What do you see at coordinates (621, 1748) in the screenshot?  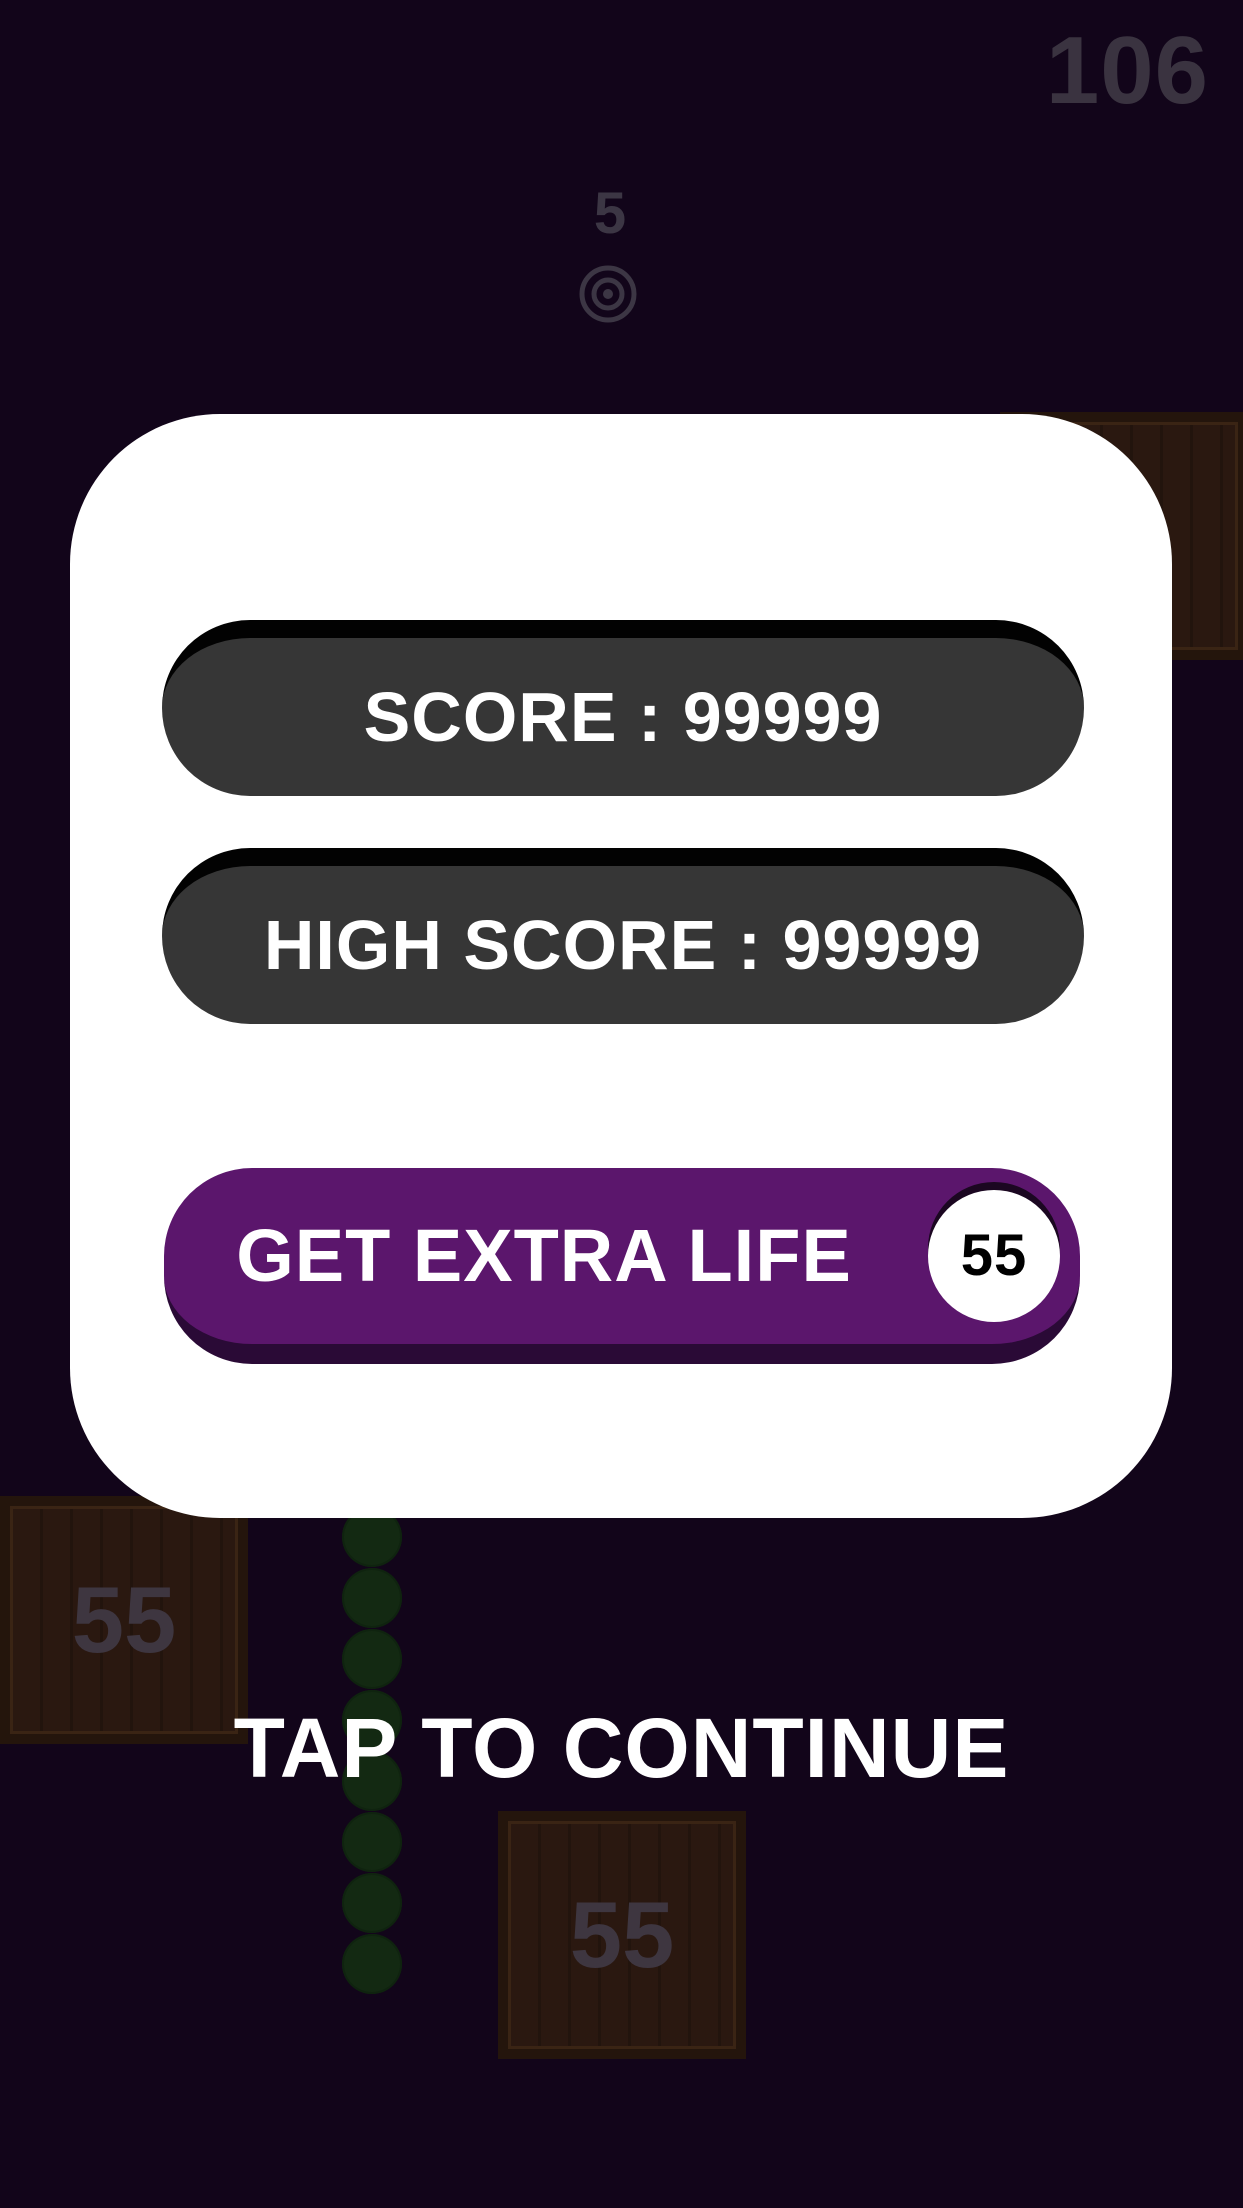 I see `tap-to-continue: TAP TO CONTINUE` at bounding box center [621, 1748].